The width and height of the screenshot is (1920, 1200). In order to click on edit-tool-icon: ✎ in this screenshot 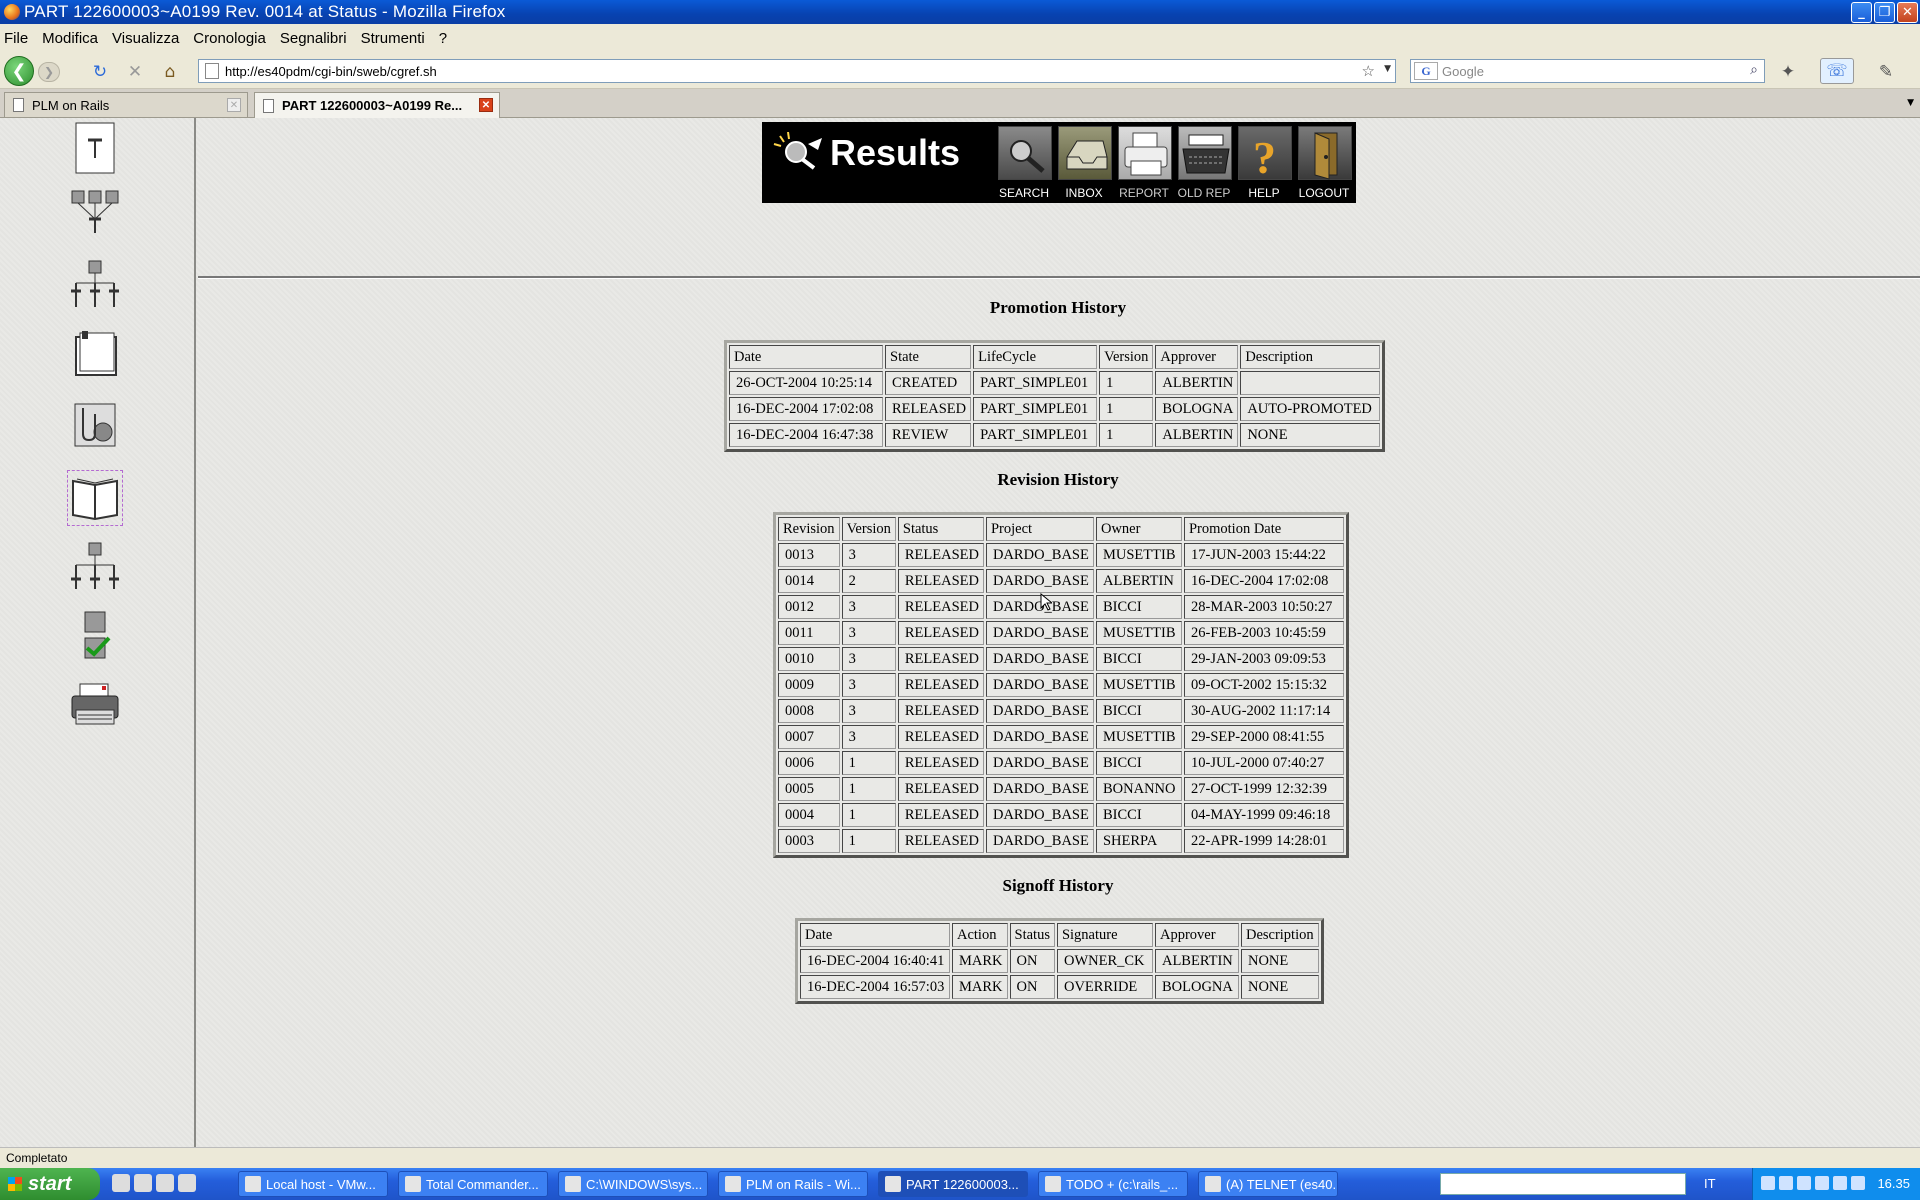, I will do `click(1886, 72)`.